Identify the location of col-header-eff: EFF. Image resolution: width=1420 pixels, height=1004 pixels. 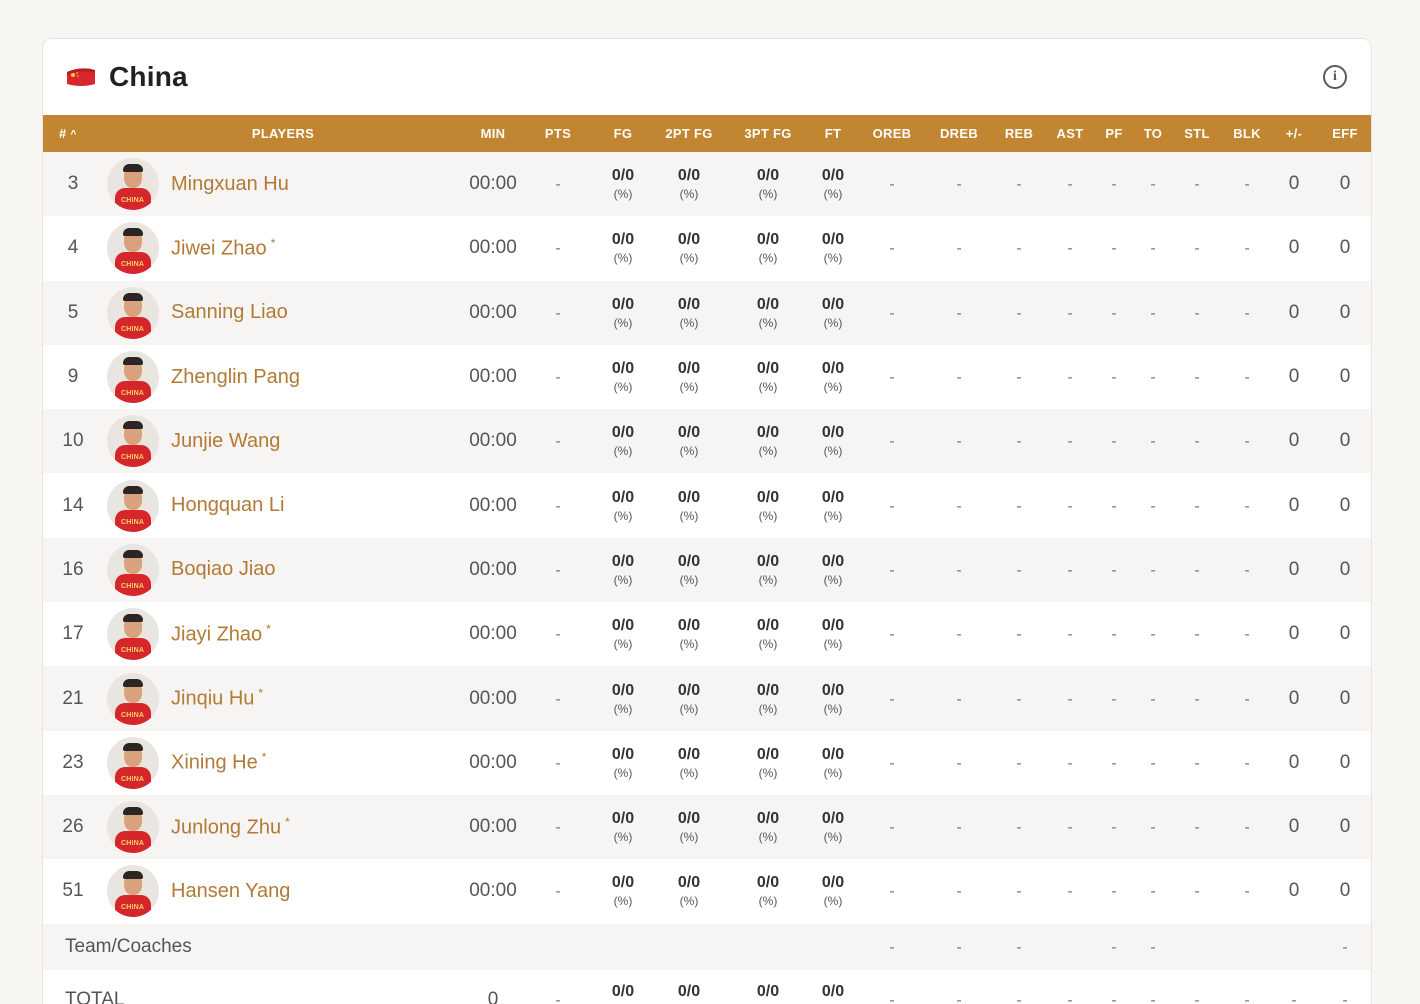
(1345, 133).